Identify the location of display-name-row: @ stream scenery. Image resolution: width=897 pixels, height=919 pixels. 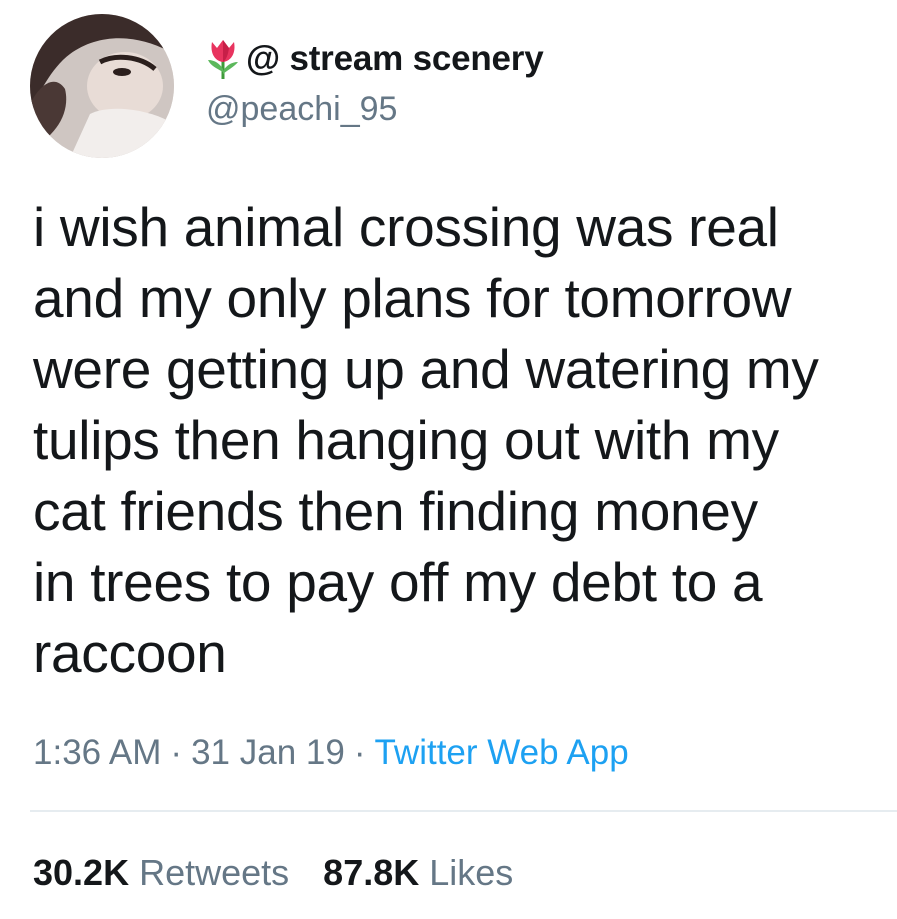
(375, 59).